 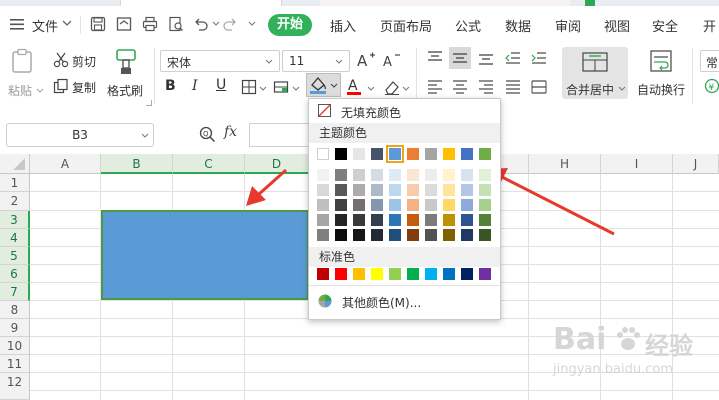 What do you see at coordinates (404, 276) in the screenshot?
I see `standard-colors-row` at bounding box center [404, 276].